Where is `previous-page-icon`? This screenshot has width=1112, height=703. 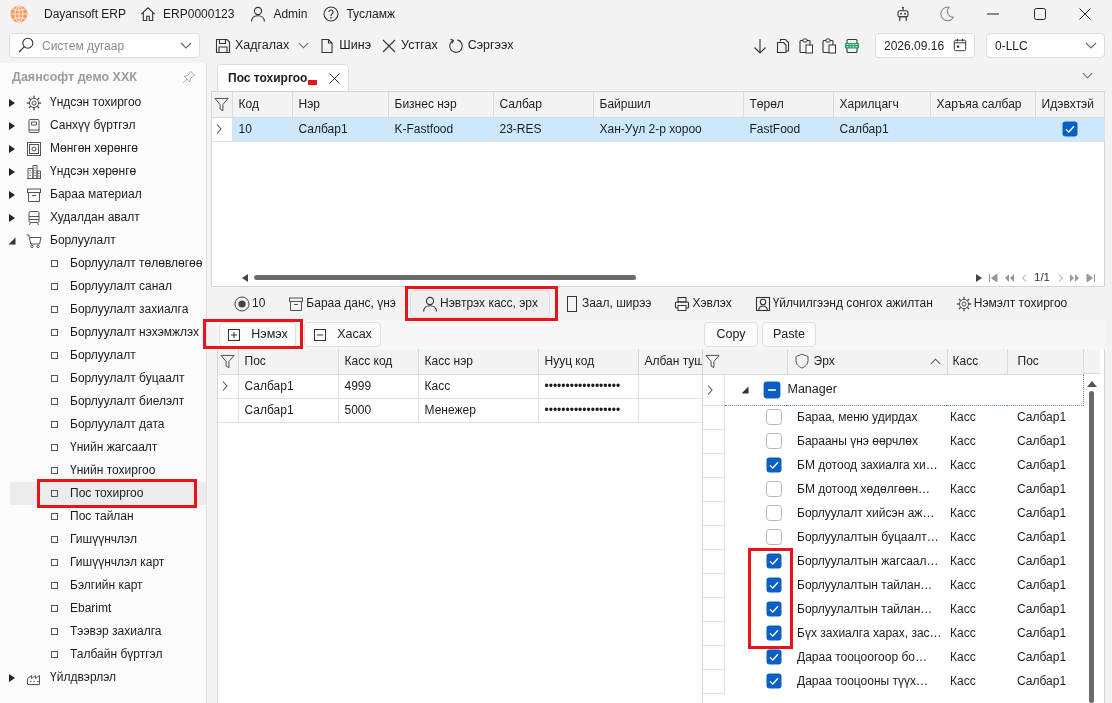
previous-page-icon is located at coordinates (1009, 277).